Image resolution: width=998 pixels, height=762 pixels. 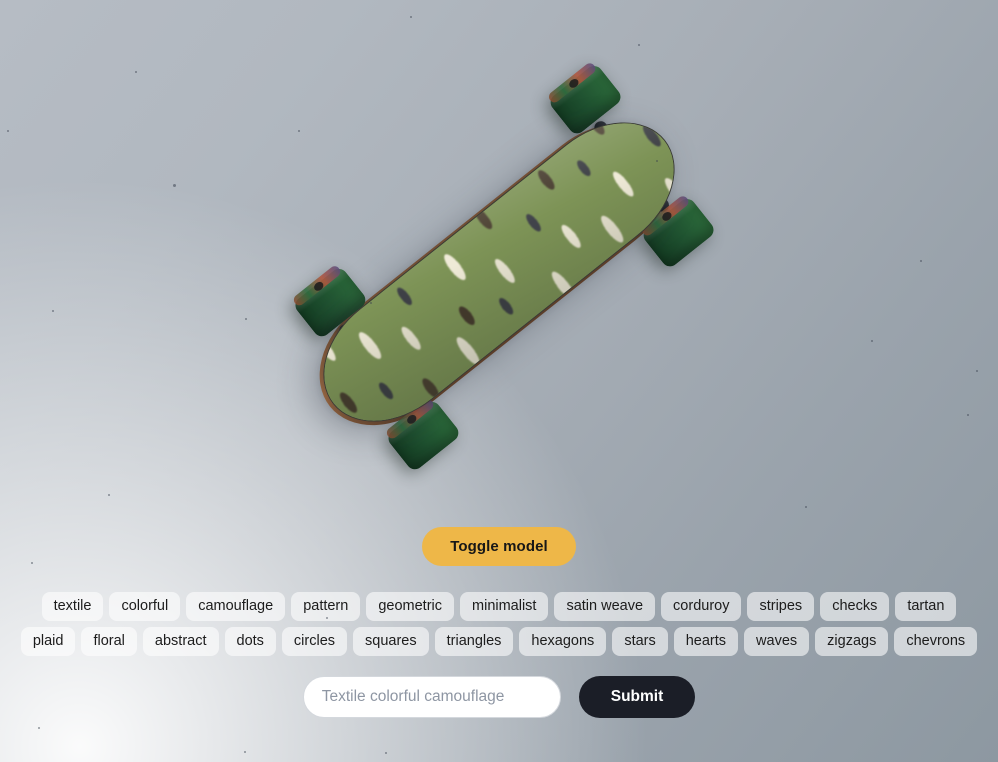 I want to click on tag-chip-colorful: colorful, so click(x=145, y=606).